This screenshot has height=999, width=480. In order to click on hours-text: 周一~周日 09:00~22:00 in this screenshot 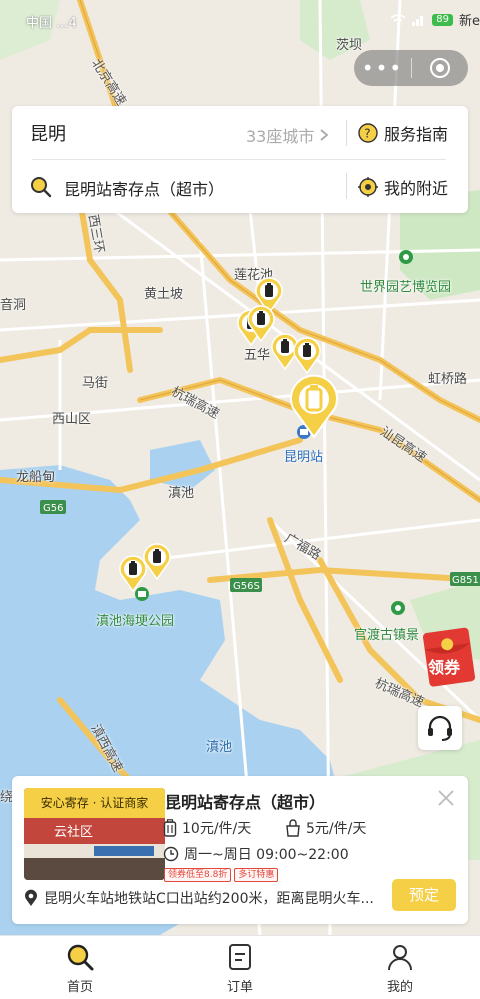, I will do `click(266, 855)`.